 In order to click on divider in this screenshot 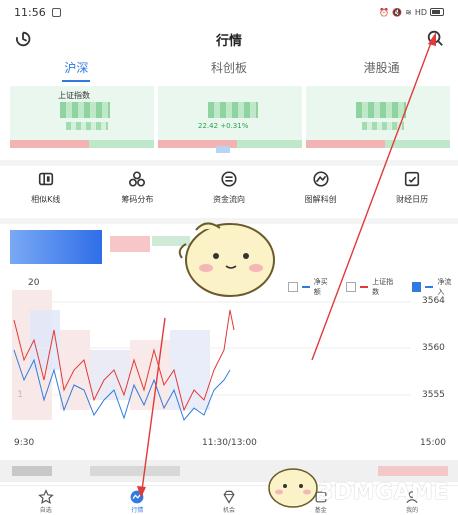, I will do `click(229, 163)`.